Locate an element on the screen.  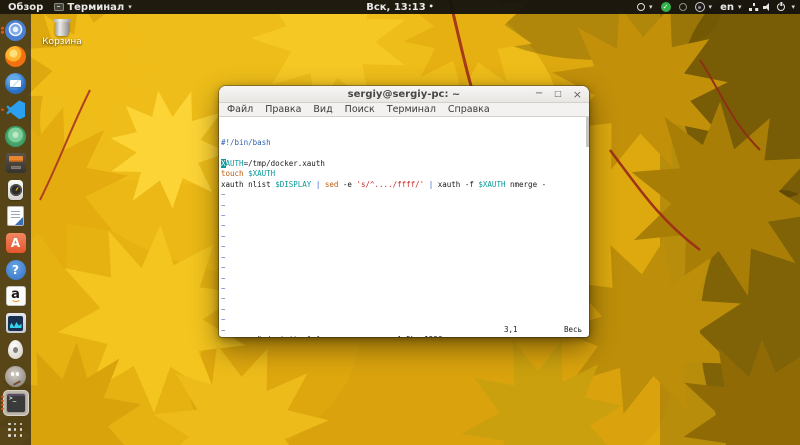
window-title: sergiy@sergiy-pc: ~ is located at coordinates (404, 94).